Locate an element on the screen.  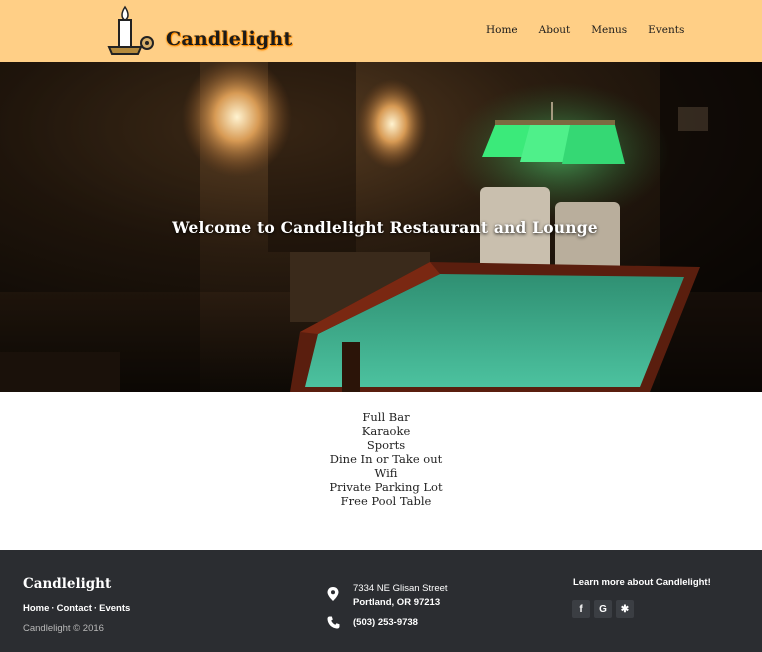
facebook-icon: f is located at coordinates (581, 609).